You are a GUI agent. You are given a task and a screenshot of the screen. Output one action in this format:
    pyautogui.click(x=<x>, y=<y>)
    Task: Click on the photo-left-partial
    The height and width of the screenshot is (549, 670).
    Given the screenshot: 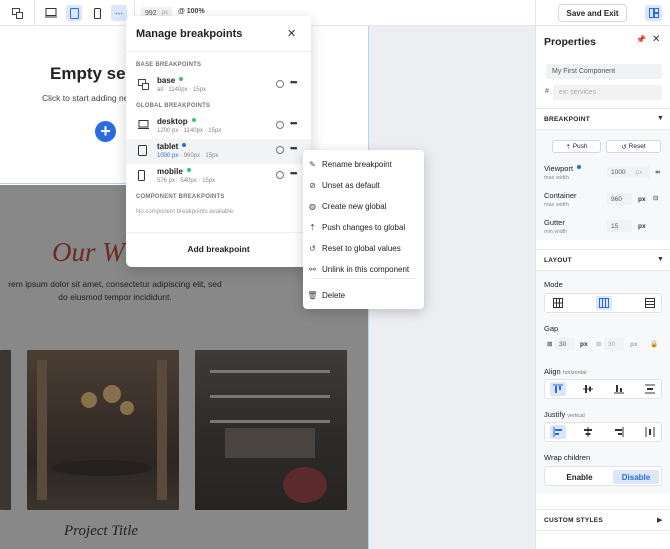 What is the action you would take?
    pyautogui.click(x=5, y=430)
    